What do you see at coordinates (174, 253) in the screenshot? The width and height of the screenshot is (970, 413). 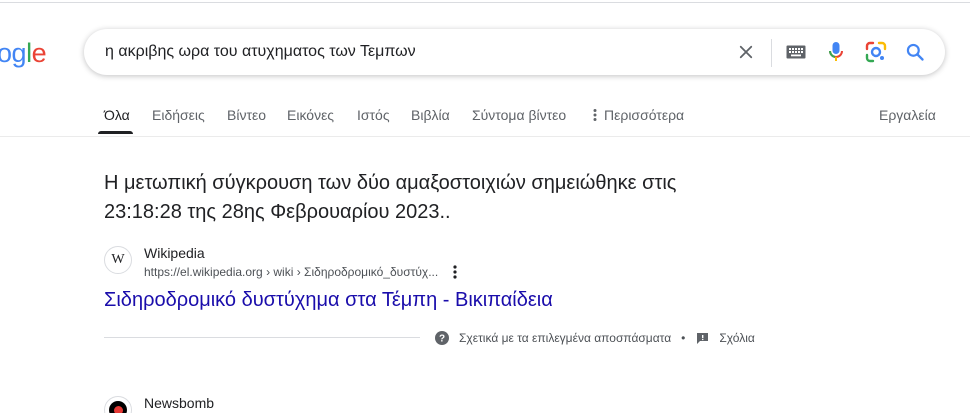 I see `source-name: Wikipedia` at bounding box center [174, 253].